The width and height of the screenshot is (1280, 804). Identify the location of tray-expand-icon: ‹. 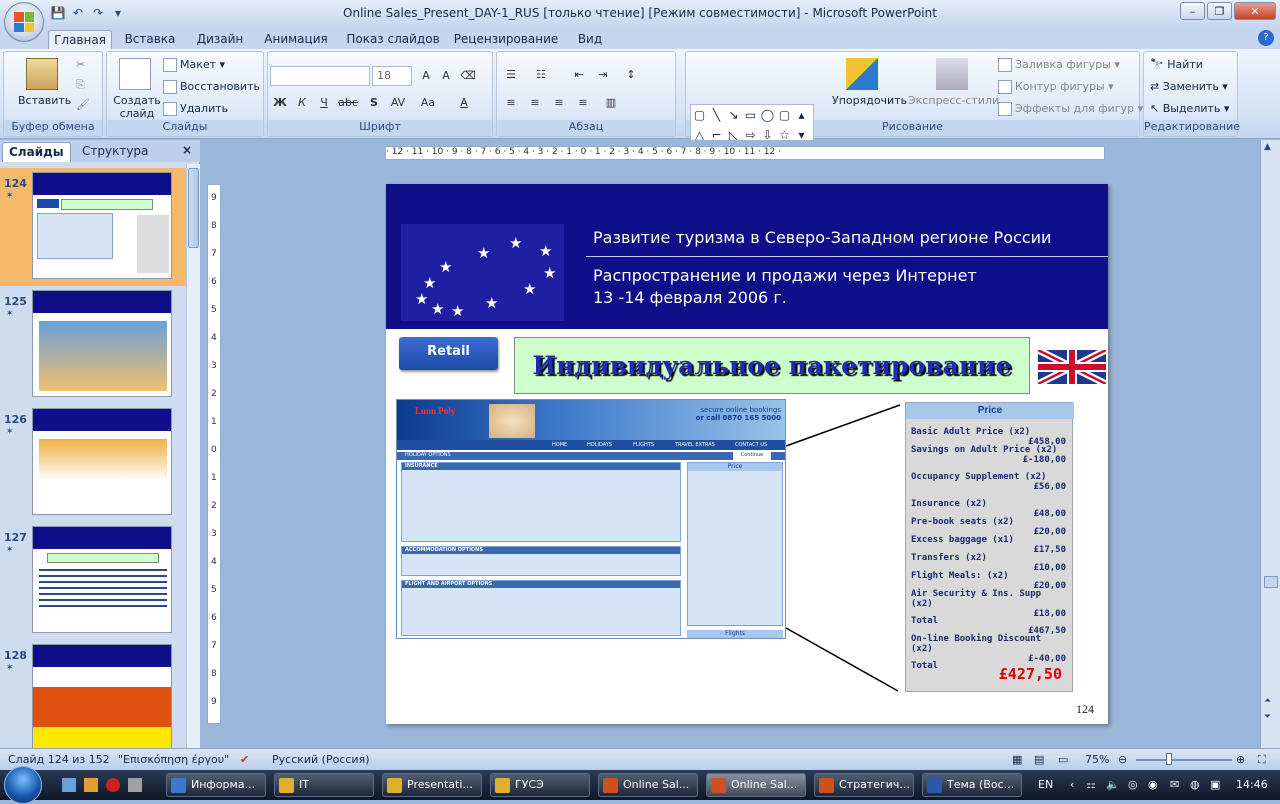
(1072, 784).